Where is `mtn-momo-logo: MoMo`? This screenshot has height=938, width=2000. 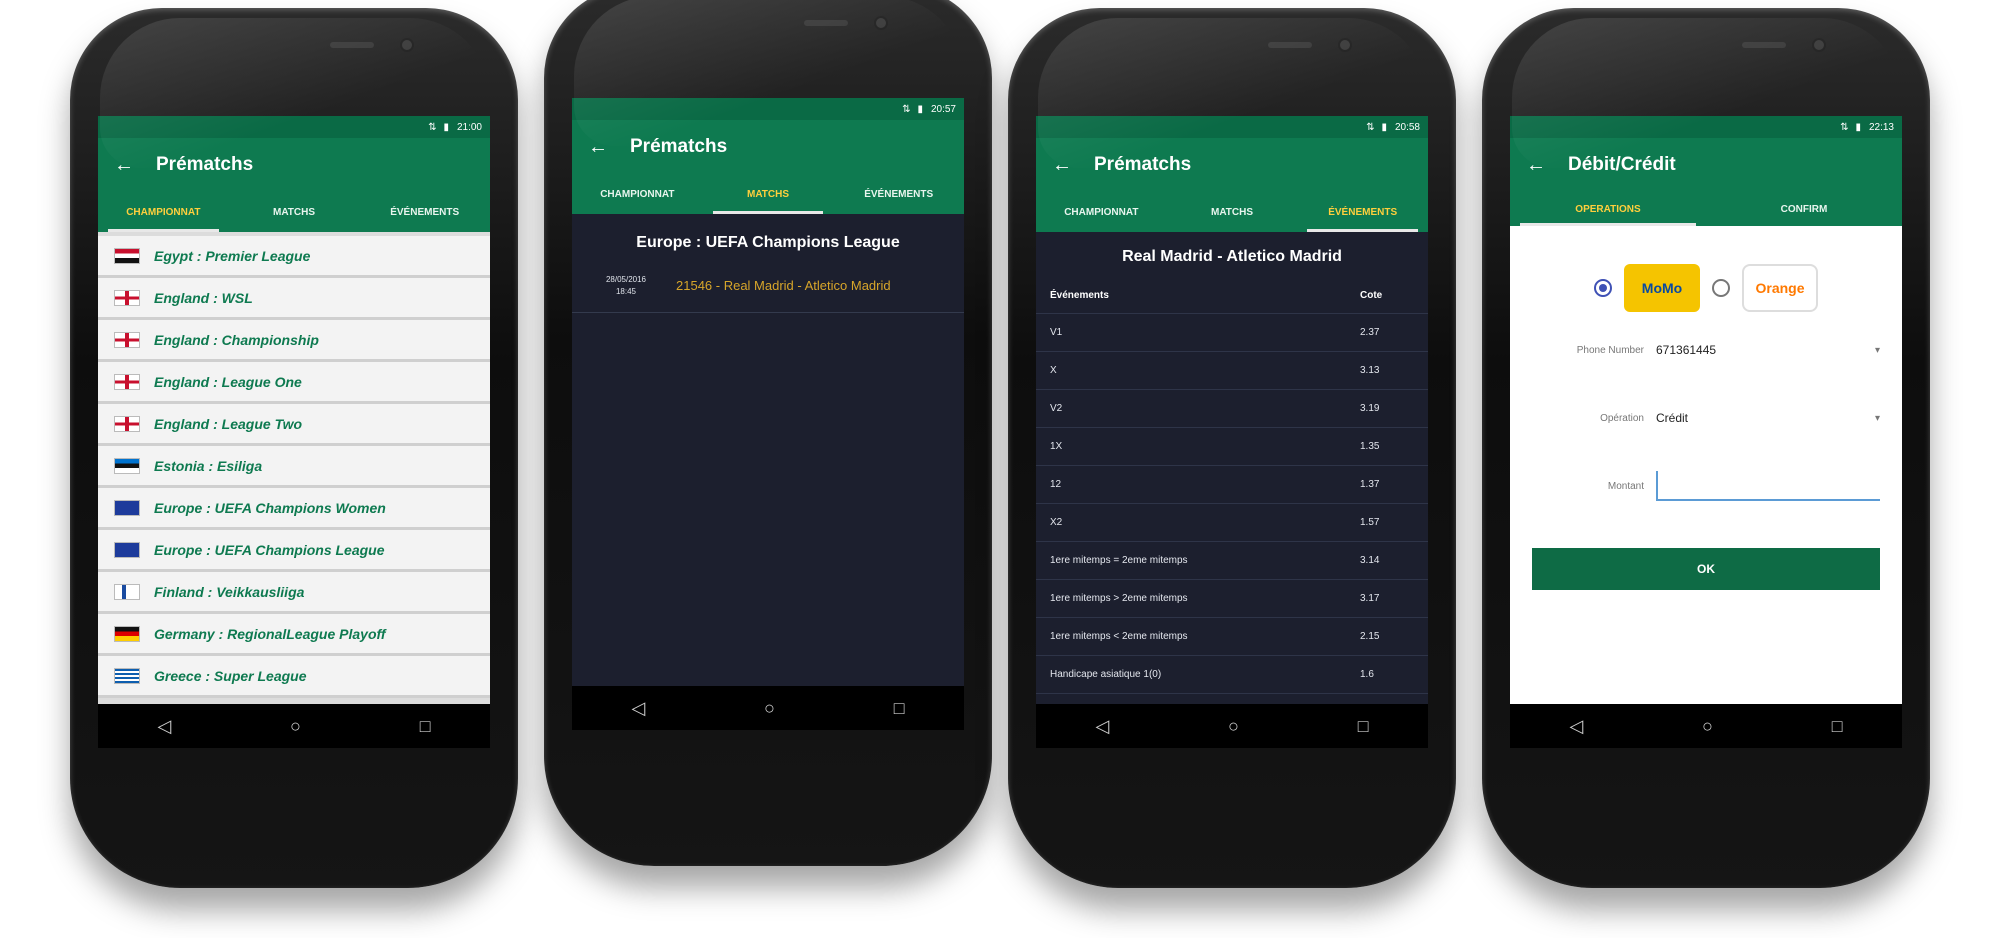
mtn-momo-logo: MoMo is located at coordinates (1662, 288).